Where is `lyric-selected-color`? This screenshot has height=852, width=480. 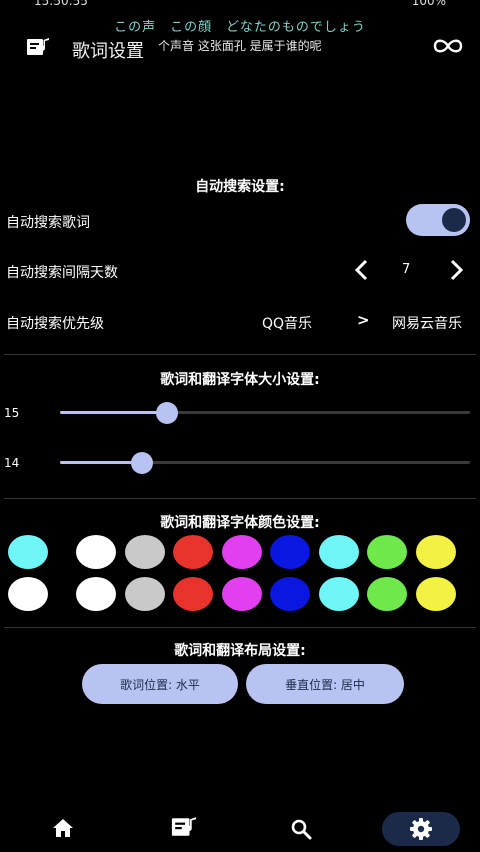
lyric-selected-color is located at coordinates (28, 552).